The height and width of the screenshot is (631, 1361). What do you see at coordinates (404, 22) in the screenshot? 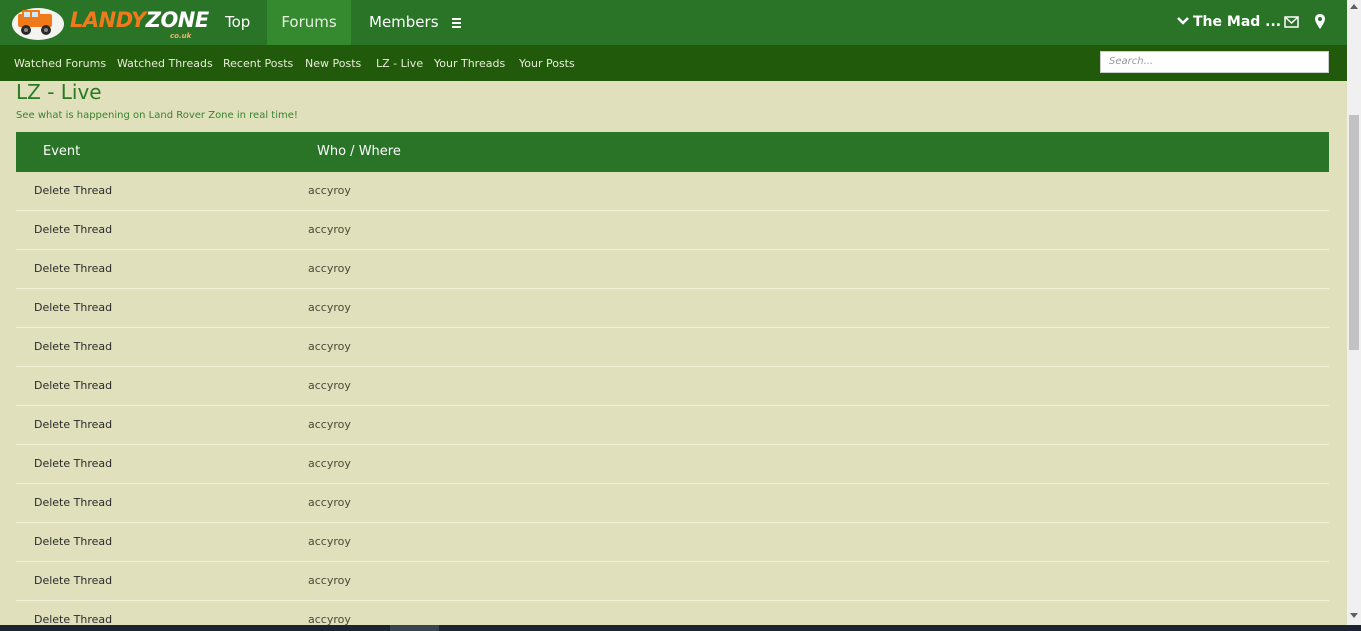
I see `nav-tab-members-label: Members` at bounding box center [404, 22].